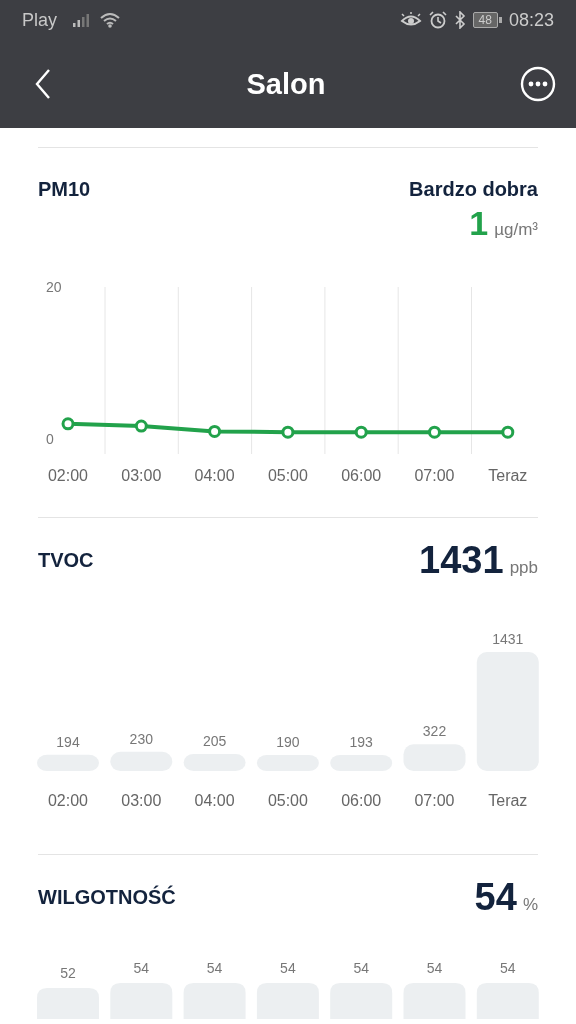 The image size is (576, 1024). I want to click on value-label: 52, so click(68, 972).